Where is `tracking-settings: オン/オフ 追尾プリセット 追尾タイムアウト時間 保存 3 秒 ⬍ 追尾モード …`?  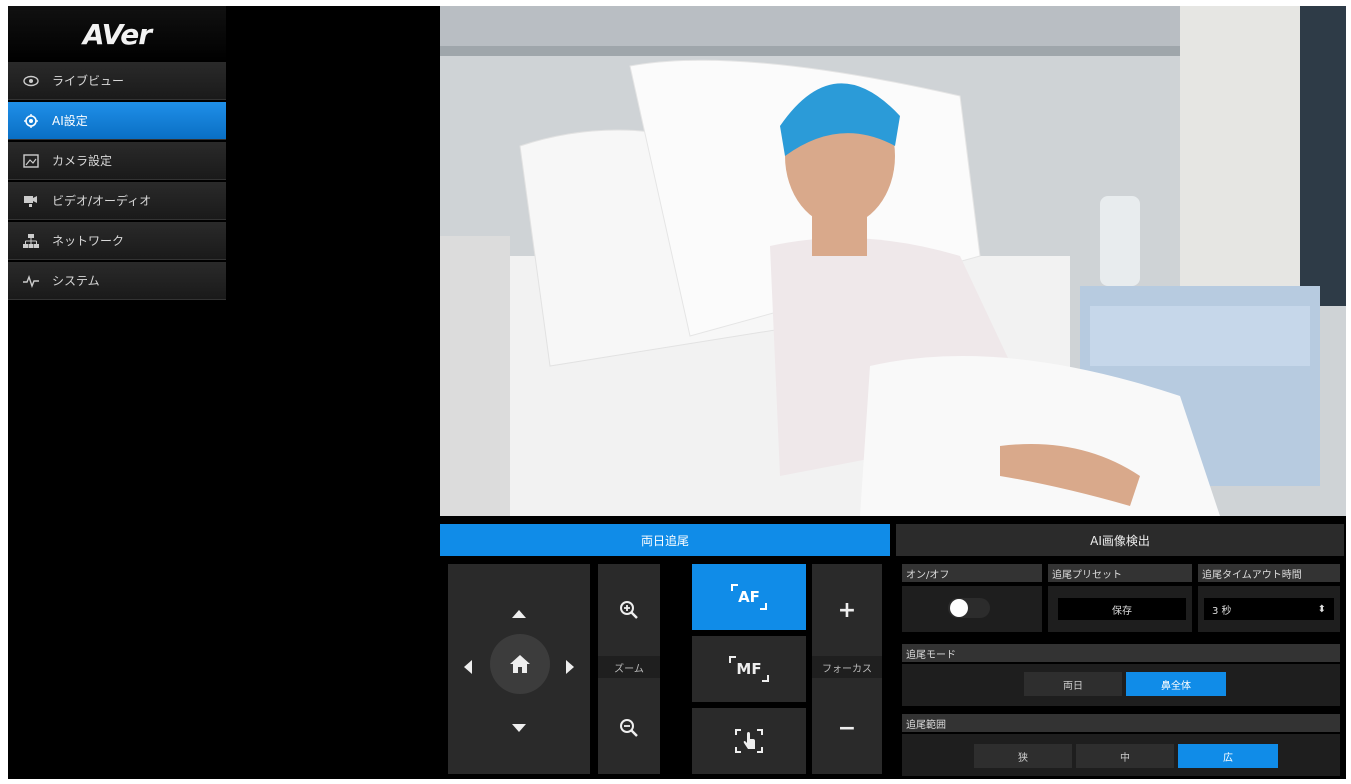
tracking-settings: オン/オフ 追尾プリセット 追尾タイムアウト時間 保存 3 秒 ⬍ 追尾モード … is located at coordinates (1123, 670).